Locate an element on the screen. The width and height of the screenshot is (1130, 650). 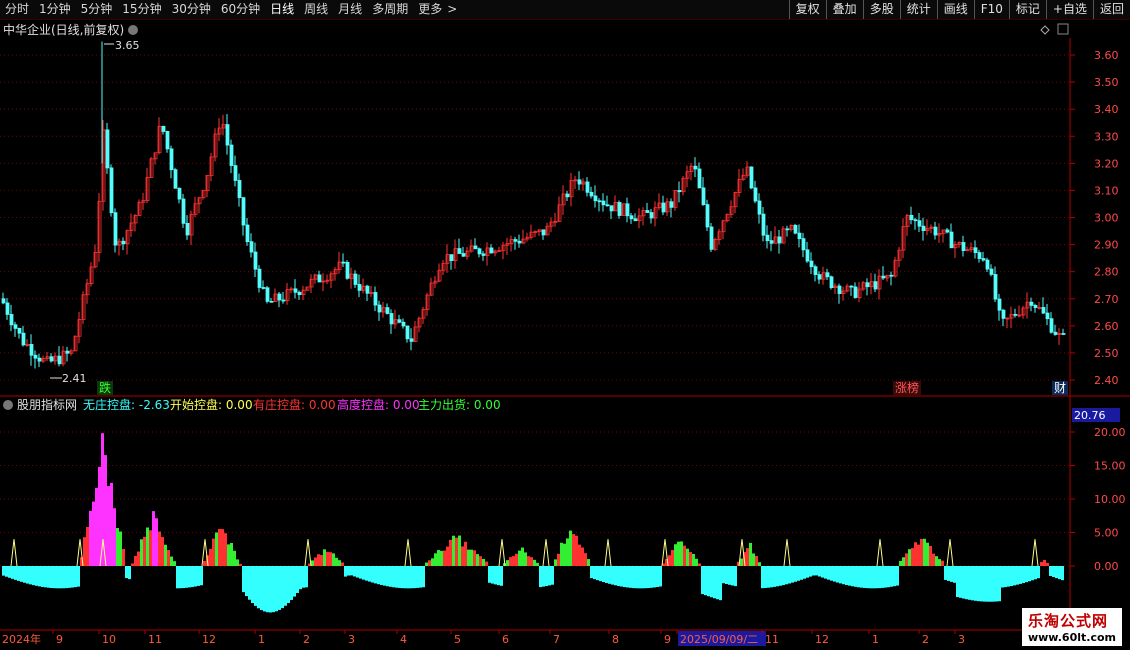
action-button-7: +自选 is located at coordinates (1069, 9).